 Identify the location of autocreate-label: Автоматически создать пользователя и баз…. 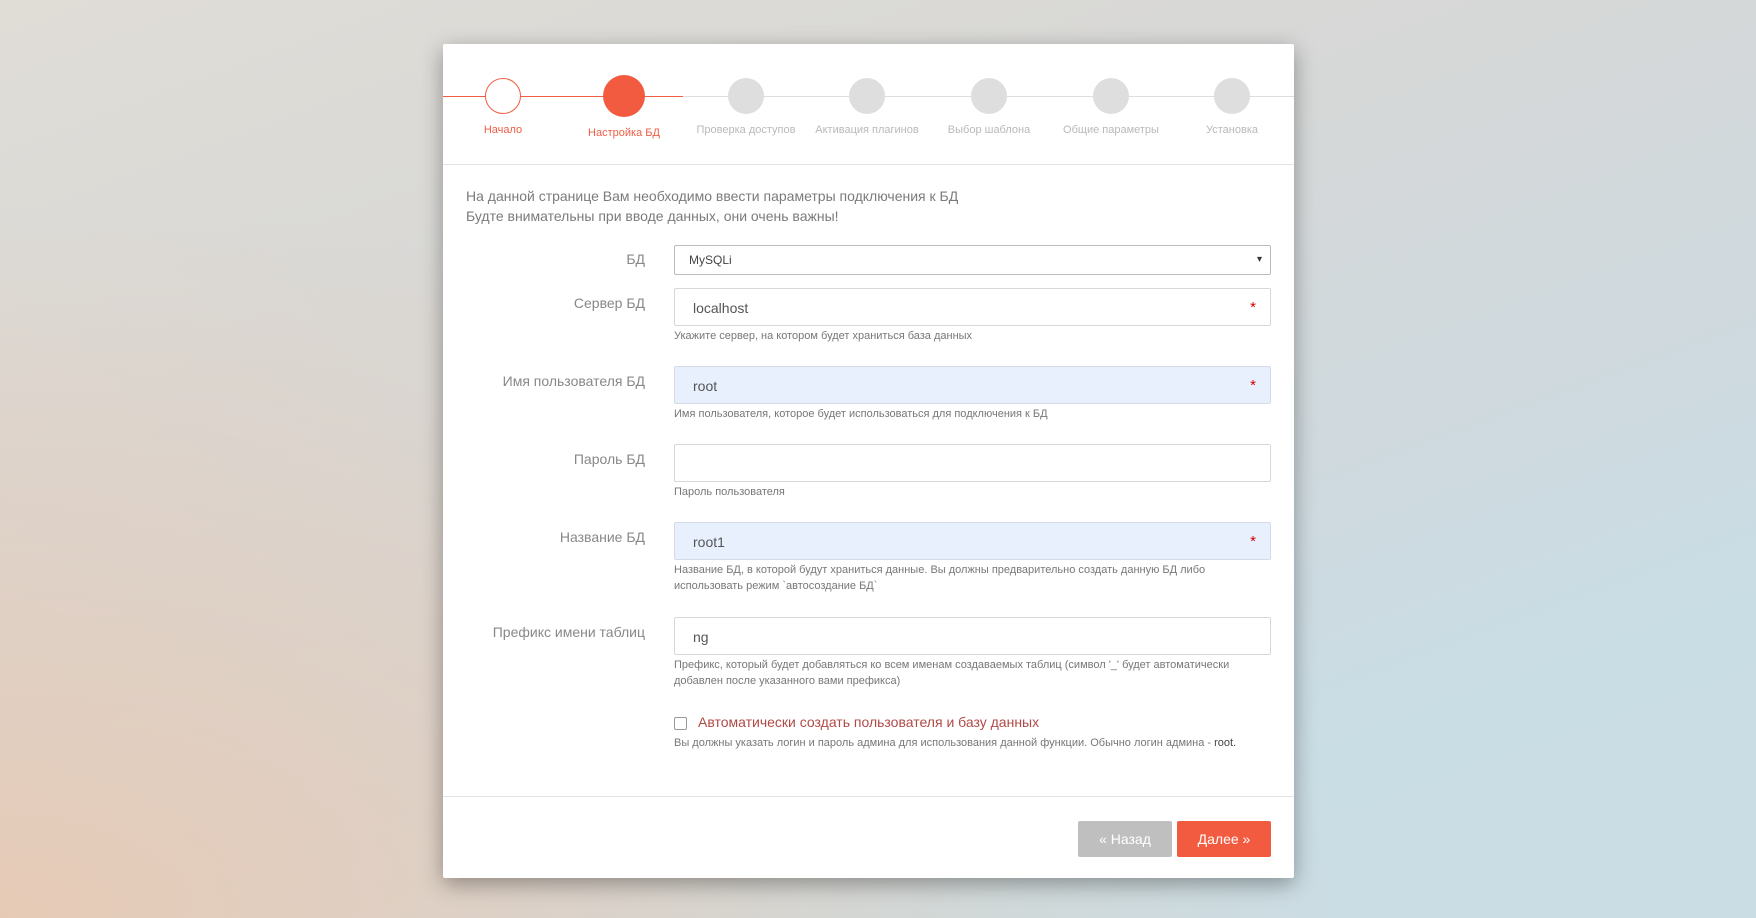
(868, 722).